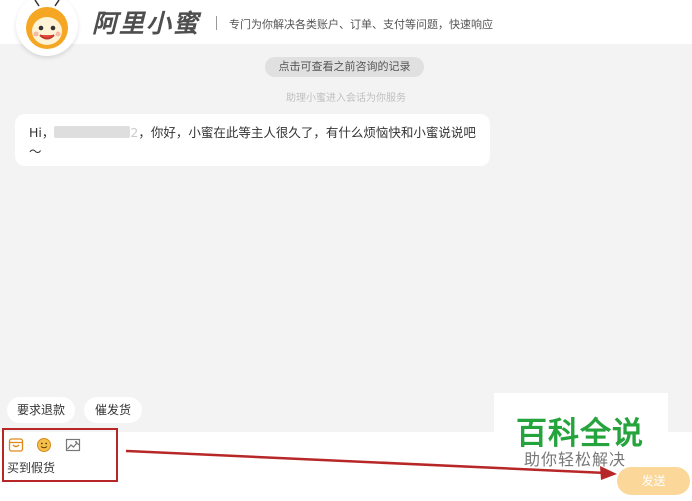  I want to click on brand-name: 阿里小蜜, so click(146, 23).